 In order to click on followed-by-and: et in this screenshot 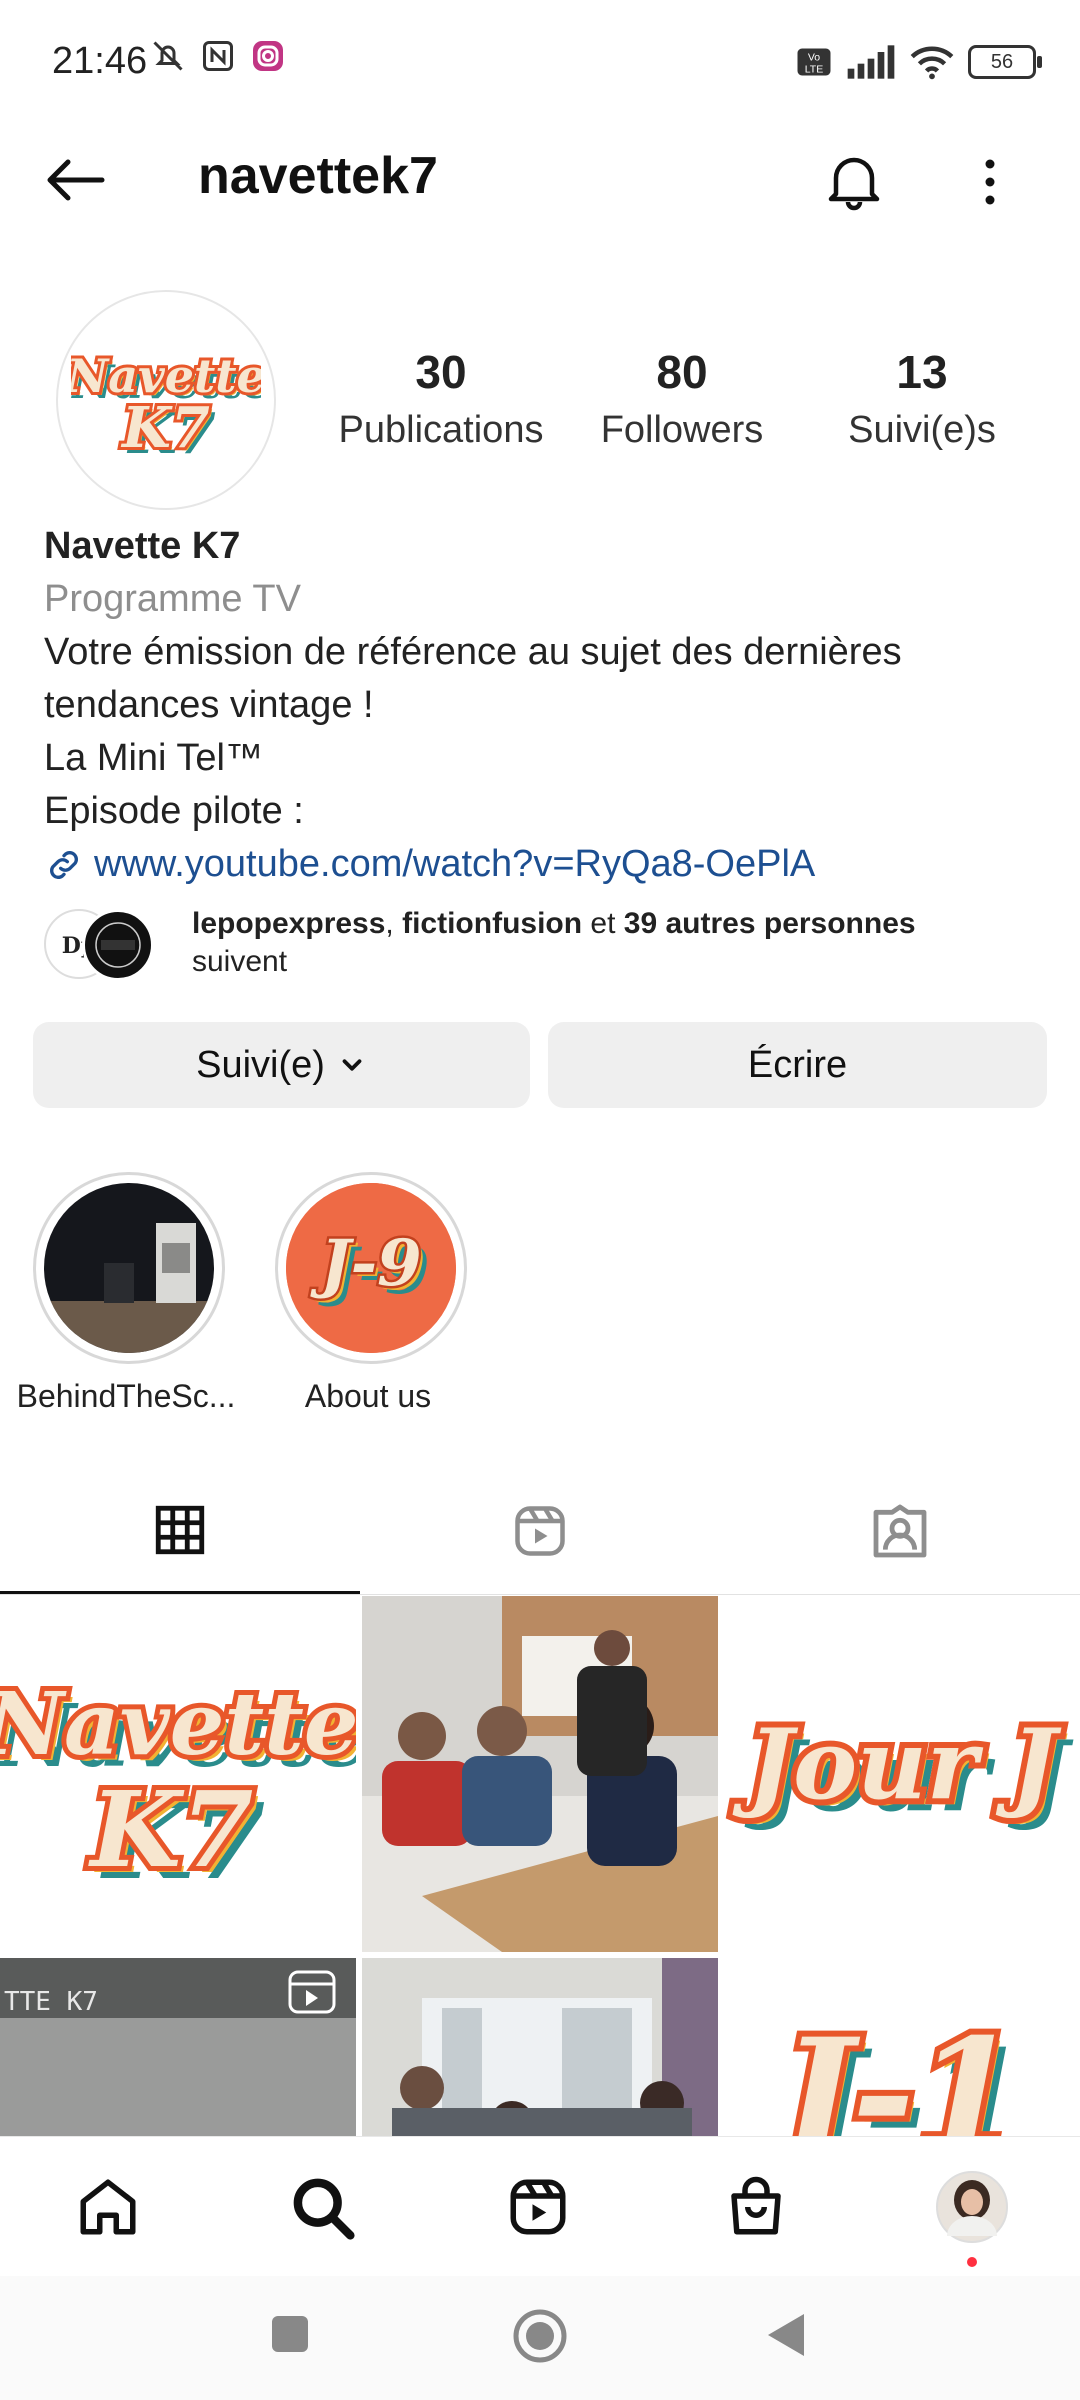, I will do `click(603, 923)`.